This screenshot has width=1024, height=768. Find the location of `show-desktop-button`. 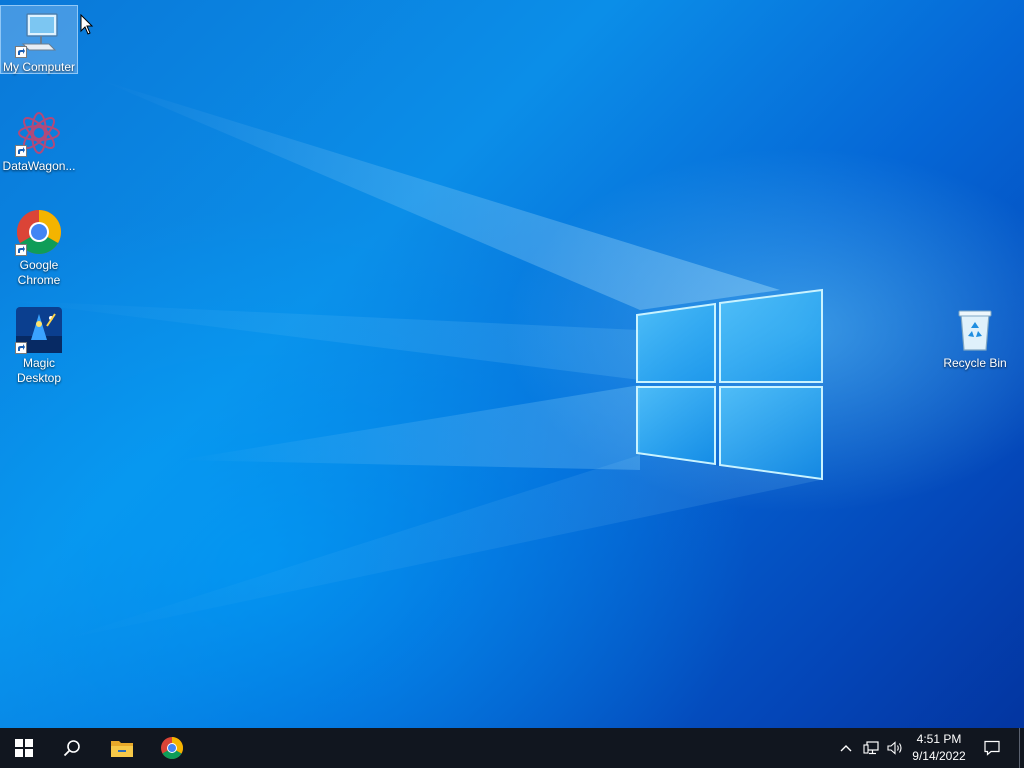

show-desktop-button is located at coordinates (1021, 748).